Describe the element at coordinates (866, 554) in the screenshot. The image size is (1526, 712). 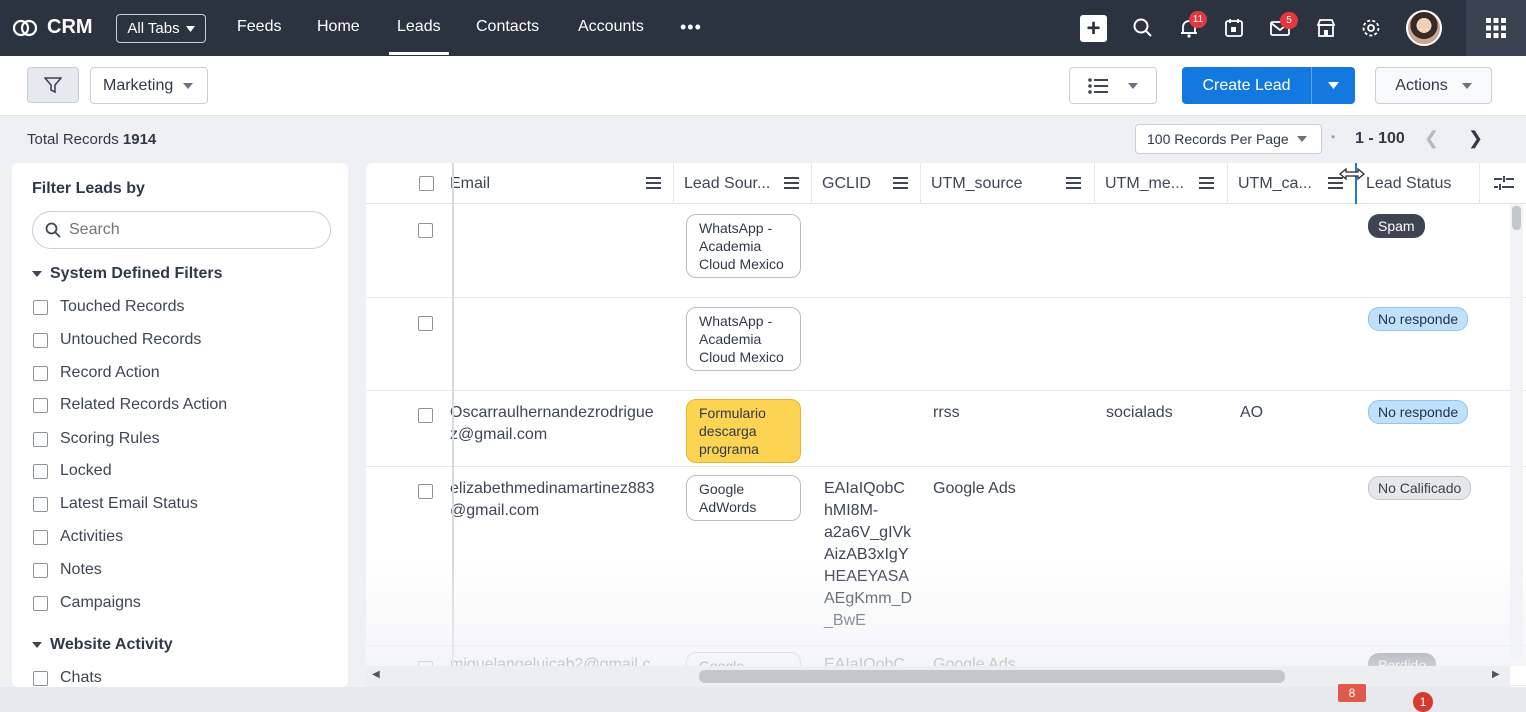
I see `gclid-line: AizAB3xIgY` at that location.